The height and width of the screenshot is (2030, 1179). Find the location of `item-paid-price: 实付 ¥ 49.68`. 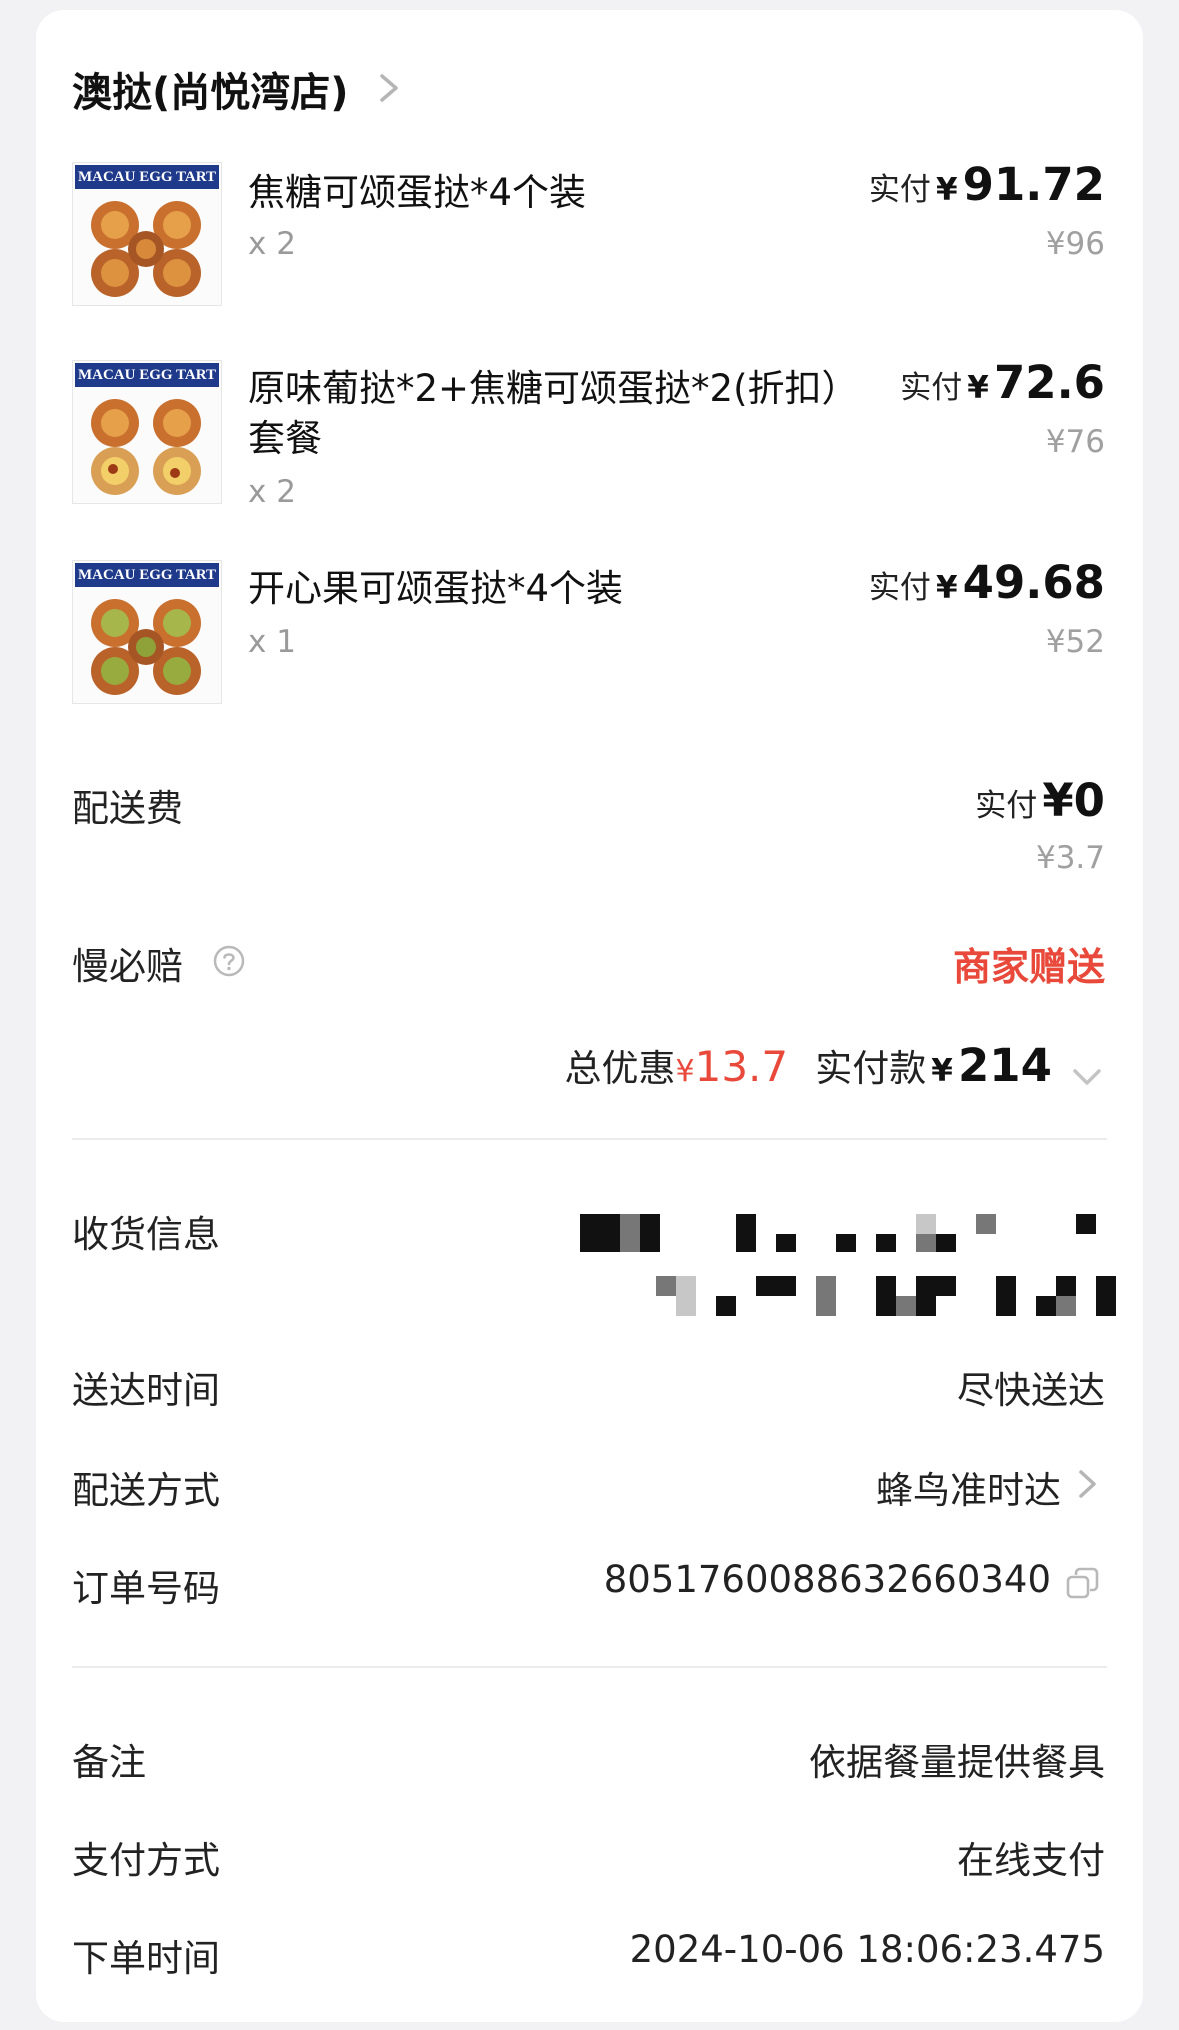

item-paid-price: 实付 ¥ 49.68 is located at coordinates (987, 582).